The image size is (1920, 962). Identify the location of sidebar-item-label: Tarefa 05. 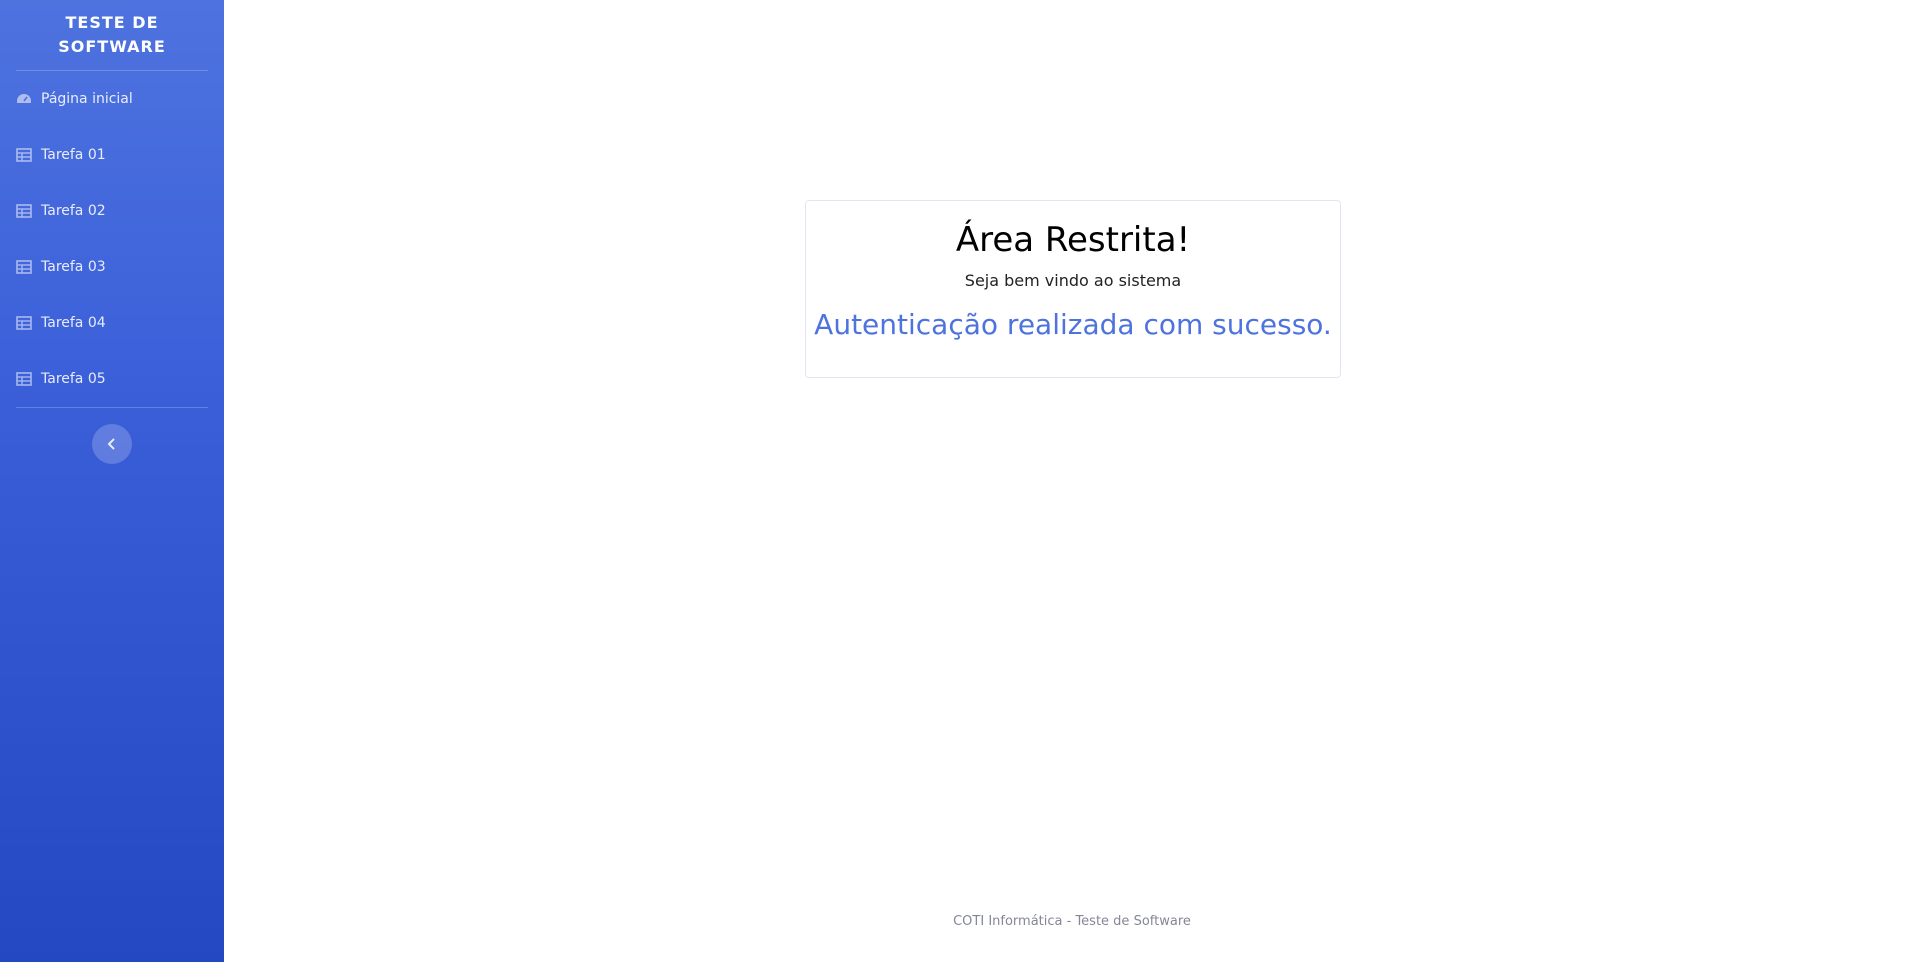
(73, 379).